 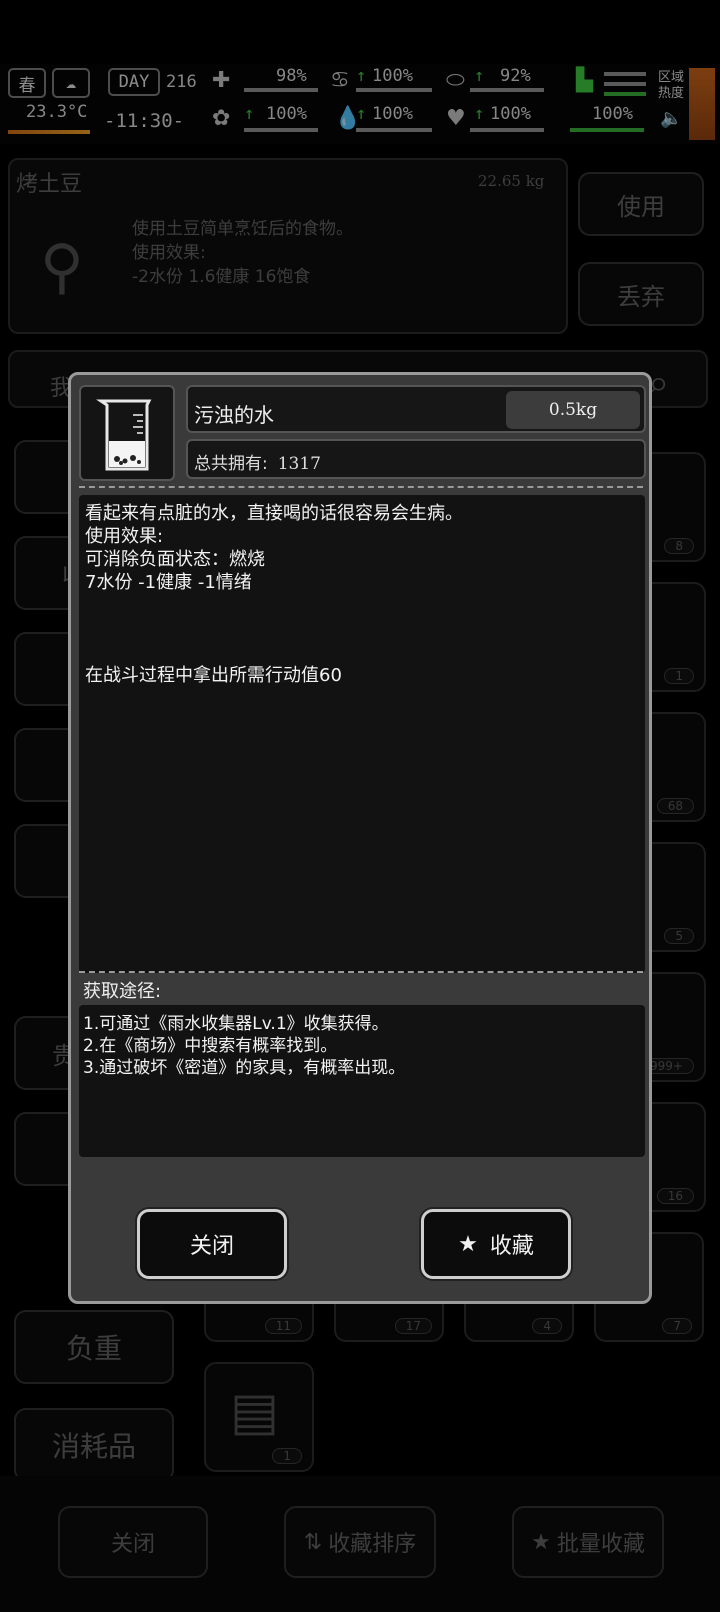 What do you see at coordinates (57, 112) in the screenshot?
I see `temperature-value: 23.3°C` at bounding box center [57, 112].